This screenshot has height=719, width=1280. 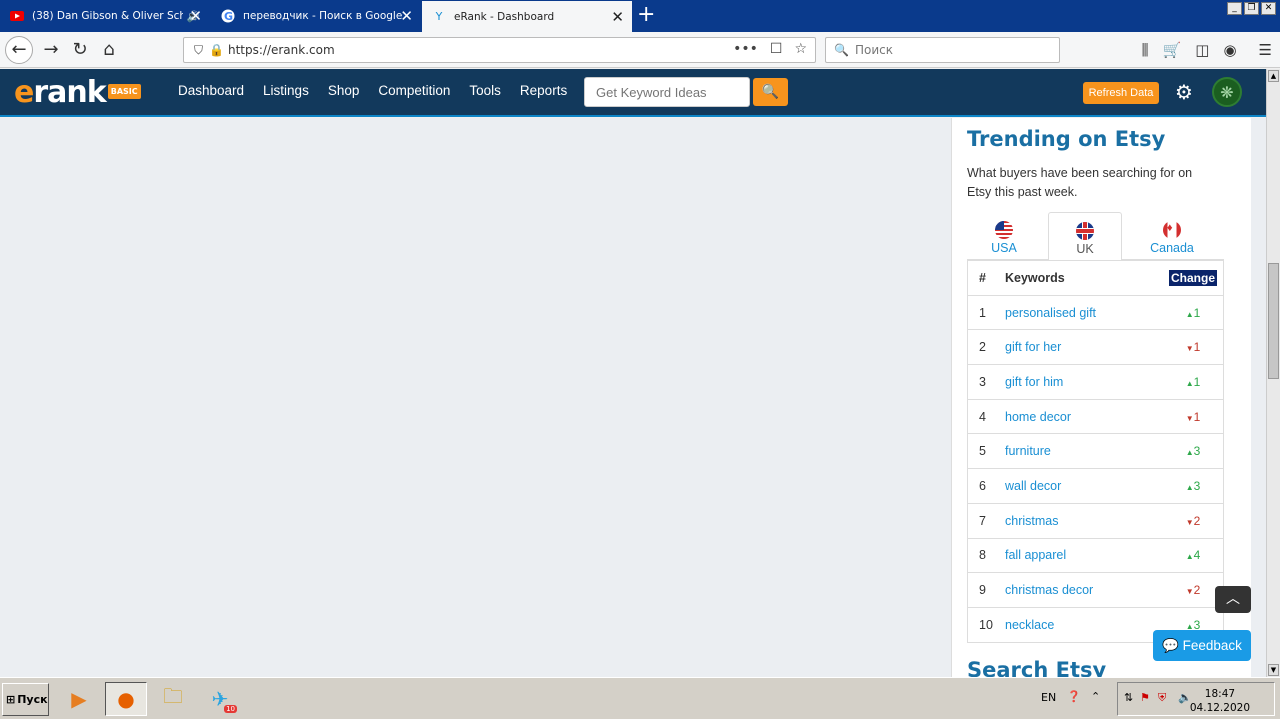 What do you see at coordinates (1145, 697) in the screenshot?
I see `flag-icon: ⚑` at bounding box center [1145, 697].